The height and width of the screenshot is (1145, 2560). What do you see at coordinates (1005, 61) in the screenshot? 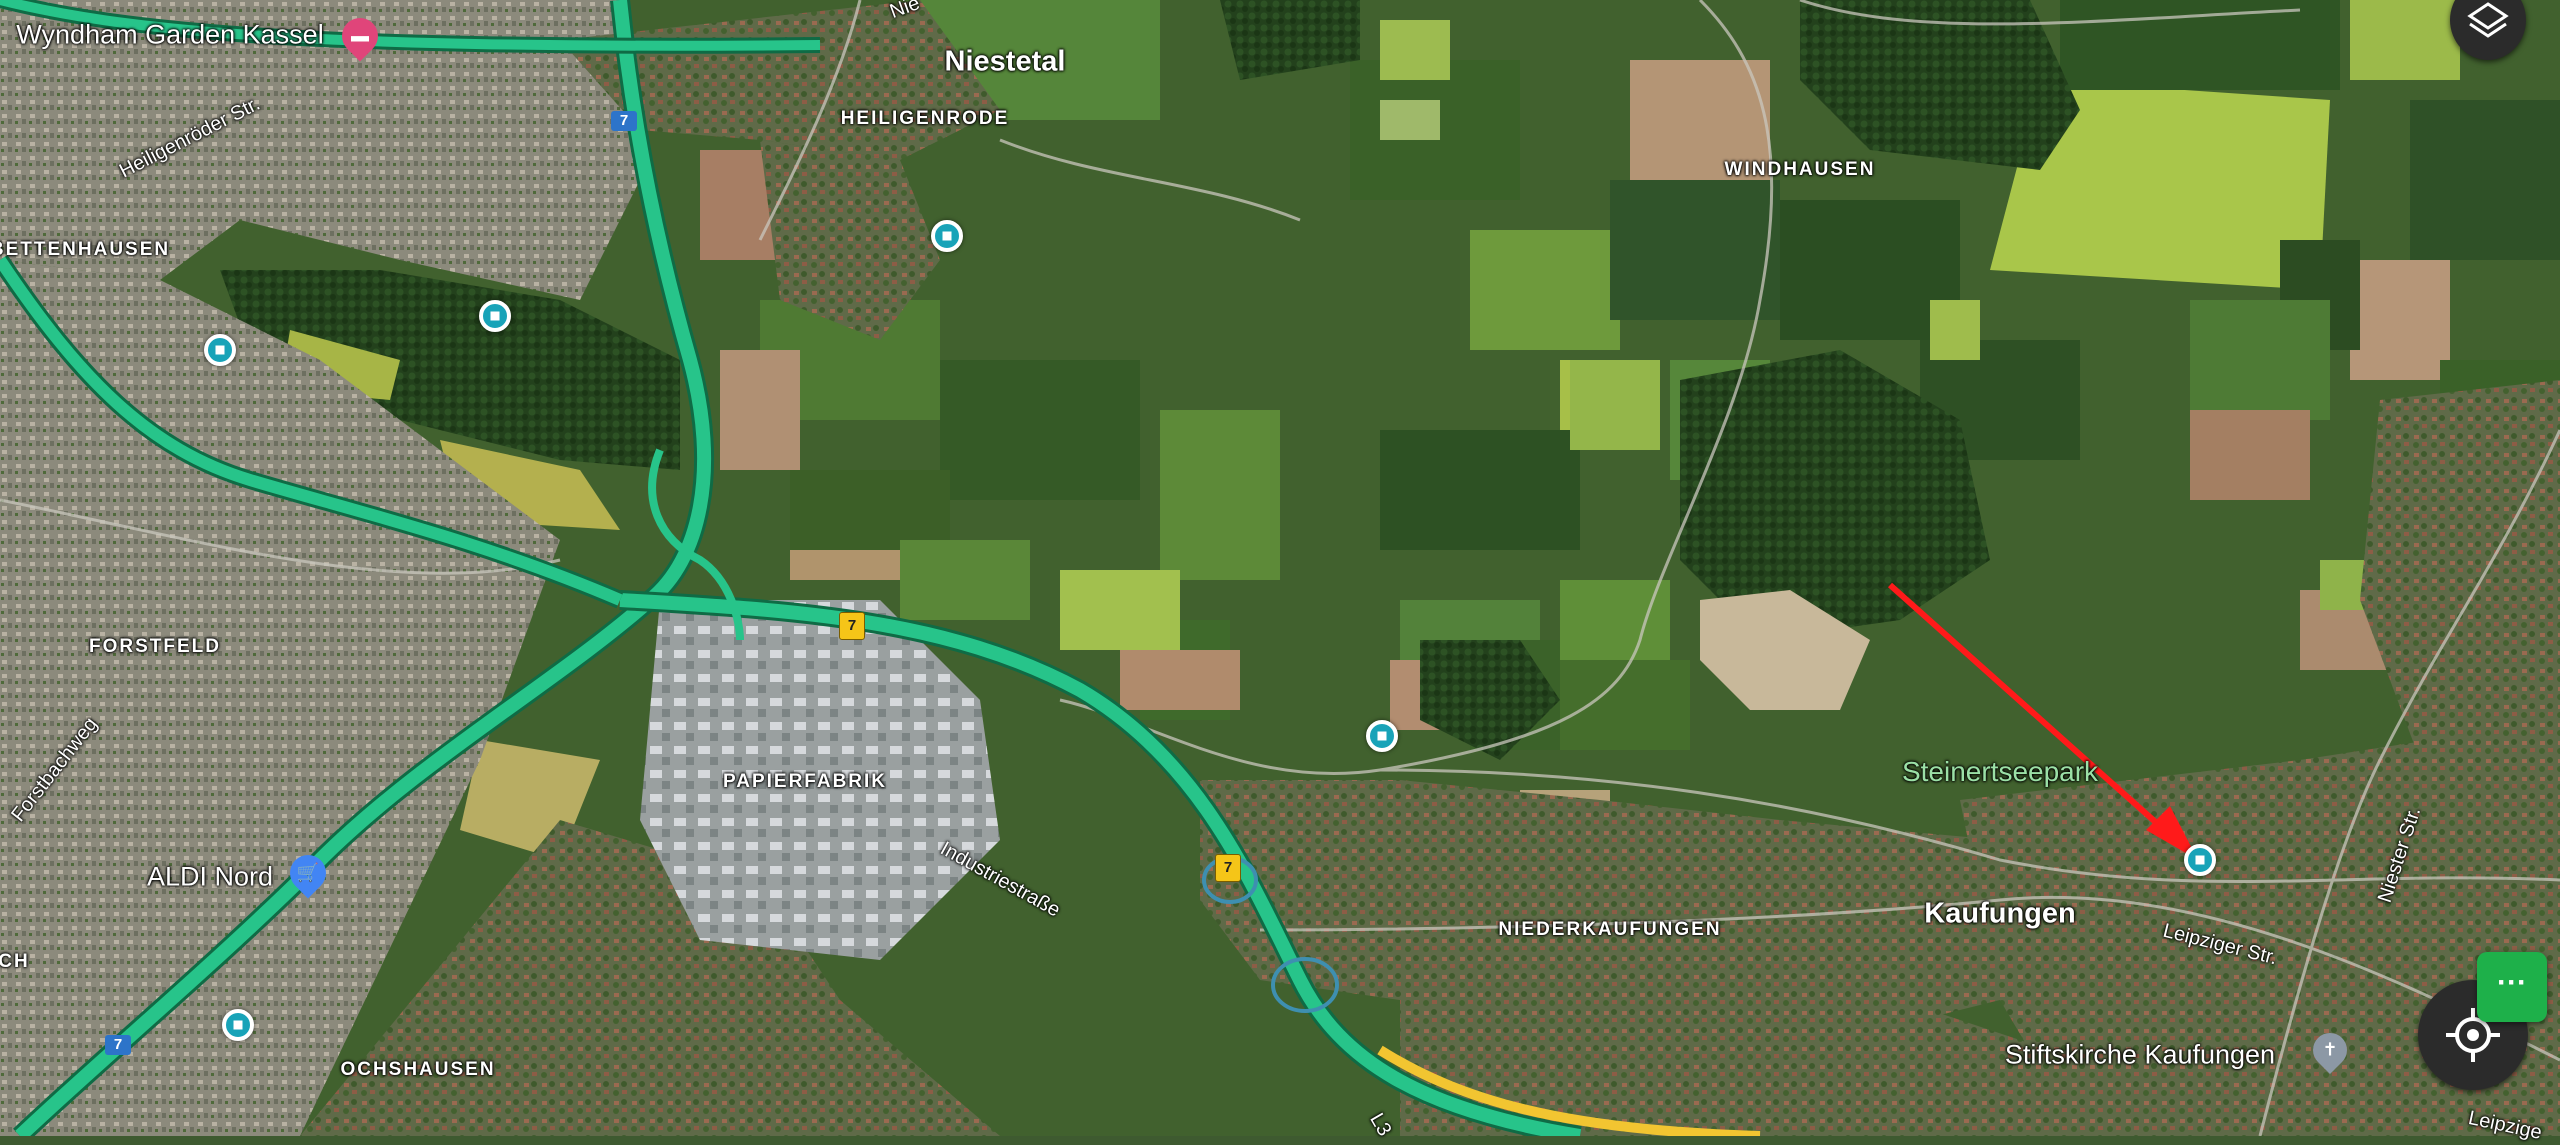
I see `label-niestetal: Niestetal` at bounding box center [1005, 61].